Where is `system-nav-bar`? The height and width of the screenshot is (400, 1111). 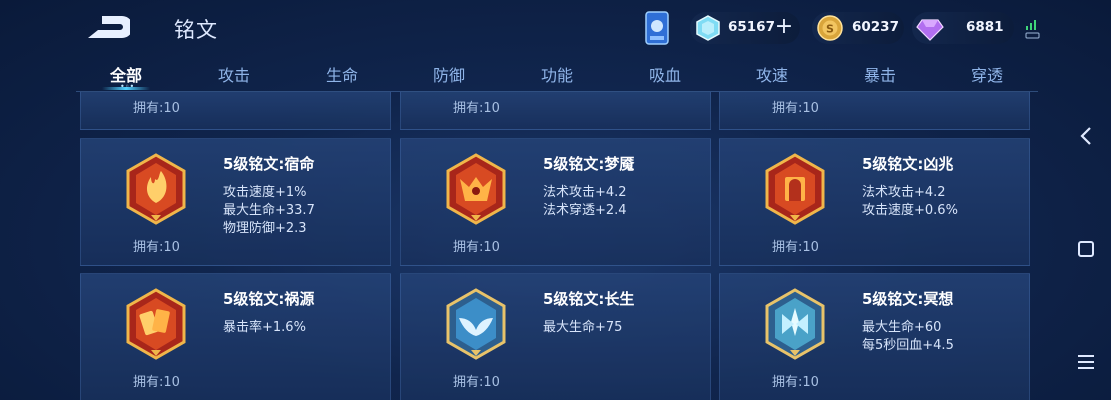 system-nav-bar is located at coordinates (1085, 200).